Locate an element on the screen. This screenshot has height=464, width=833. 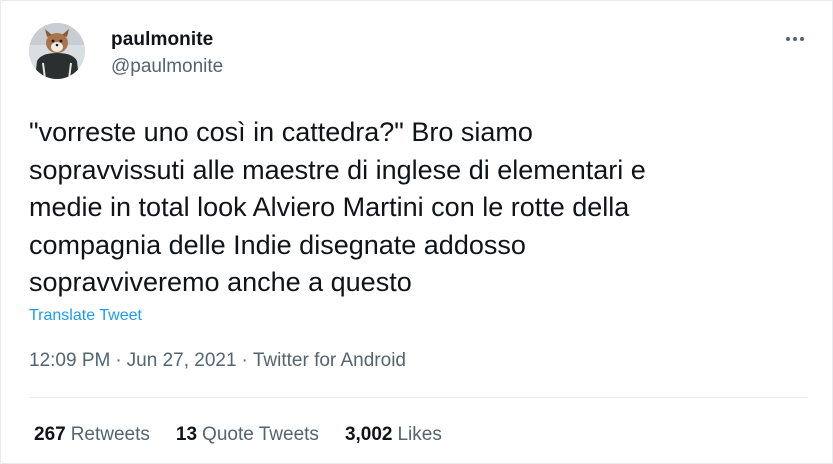
likes-count: 3,002 is located at coordinates (368, 434).